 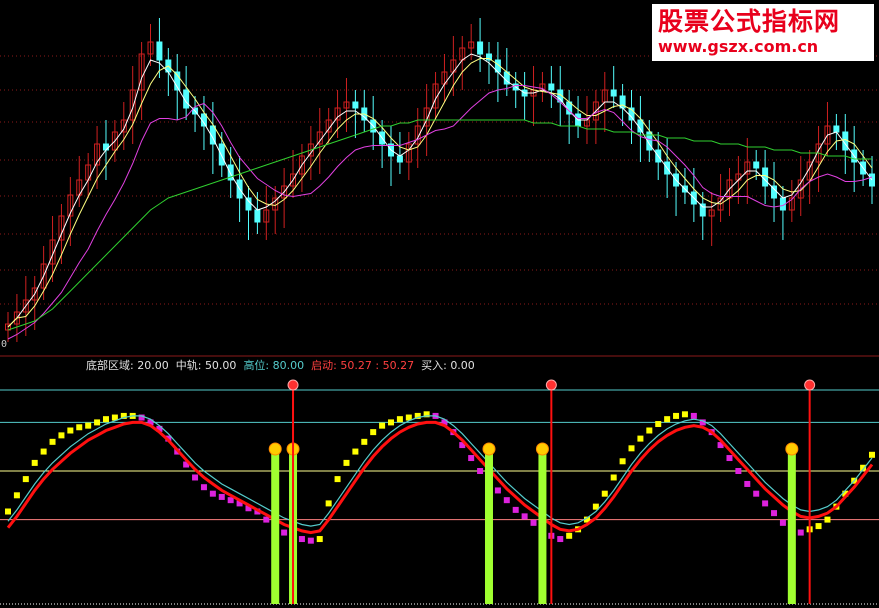 What do you see at coordinates (220, 365) in the screenshot?
I see `middle-value: 50.00` at bounding box center [220, 365].